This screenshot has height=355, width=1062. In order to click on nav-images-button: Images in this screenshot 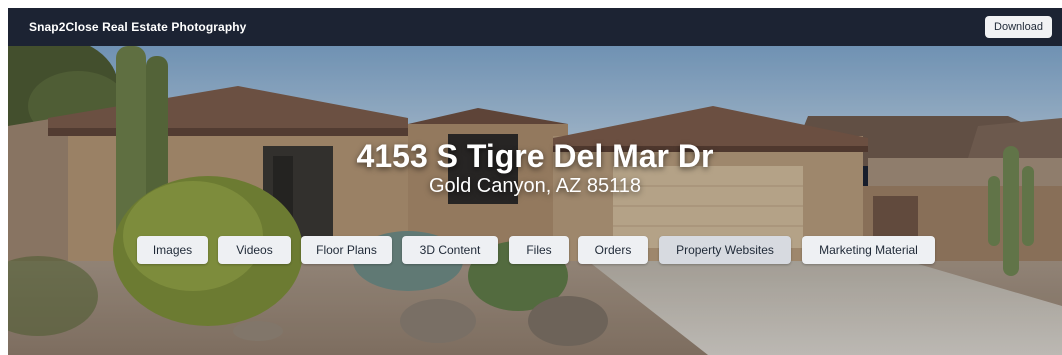, I will do `click(172, 250)`.